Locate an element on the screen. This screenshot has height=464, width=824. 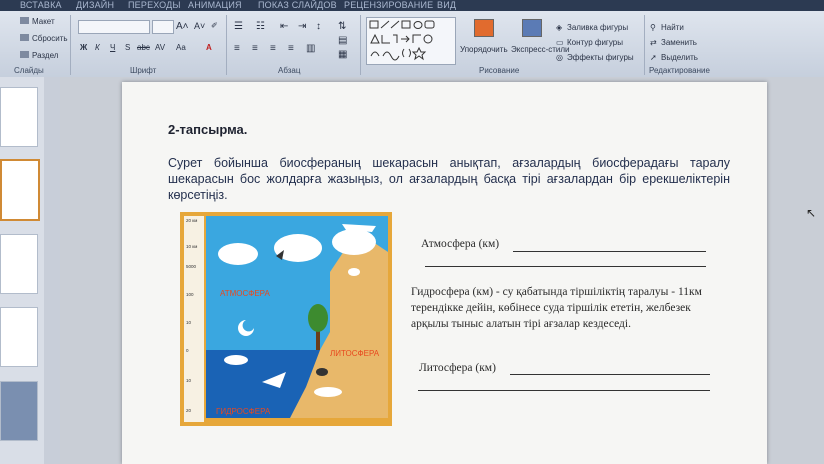
lithosphere-prompt: Литосфера (км) is located at coordinates (457, 368).